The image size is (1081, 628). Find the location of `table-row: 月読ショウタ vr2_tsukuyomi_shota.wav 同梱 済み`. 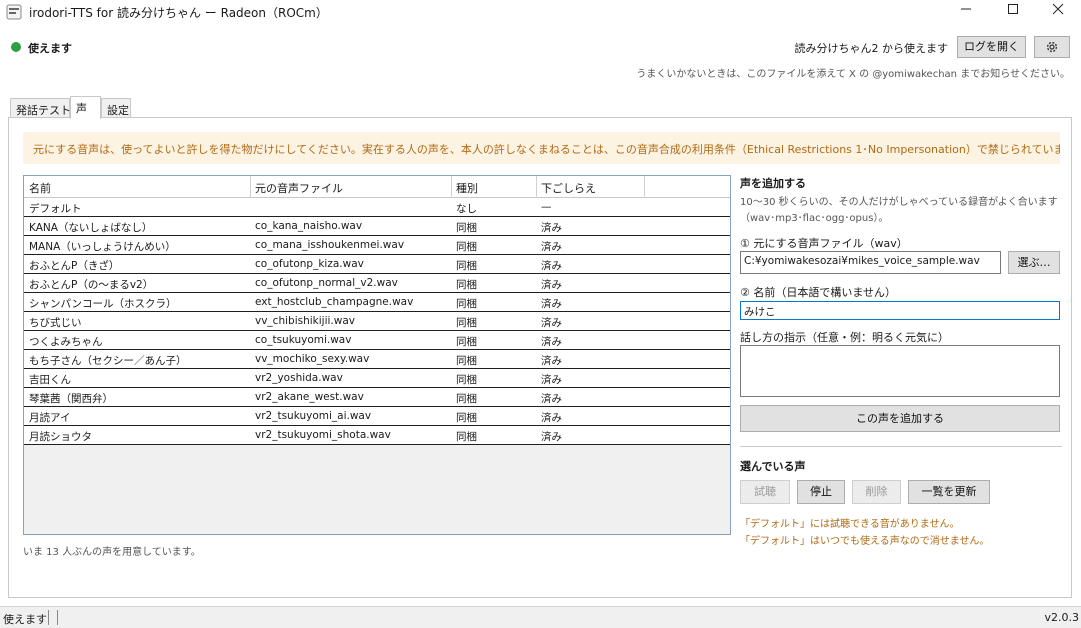

table-row: 月読ショウタ vr2_tsukuyomi_shota.wav 同梱 済み is located at coordinates (377, 435).